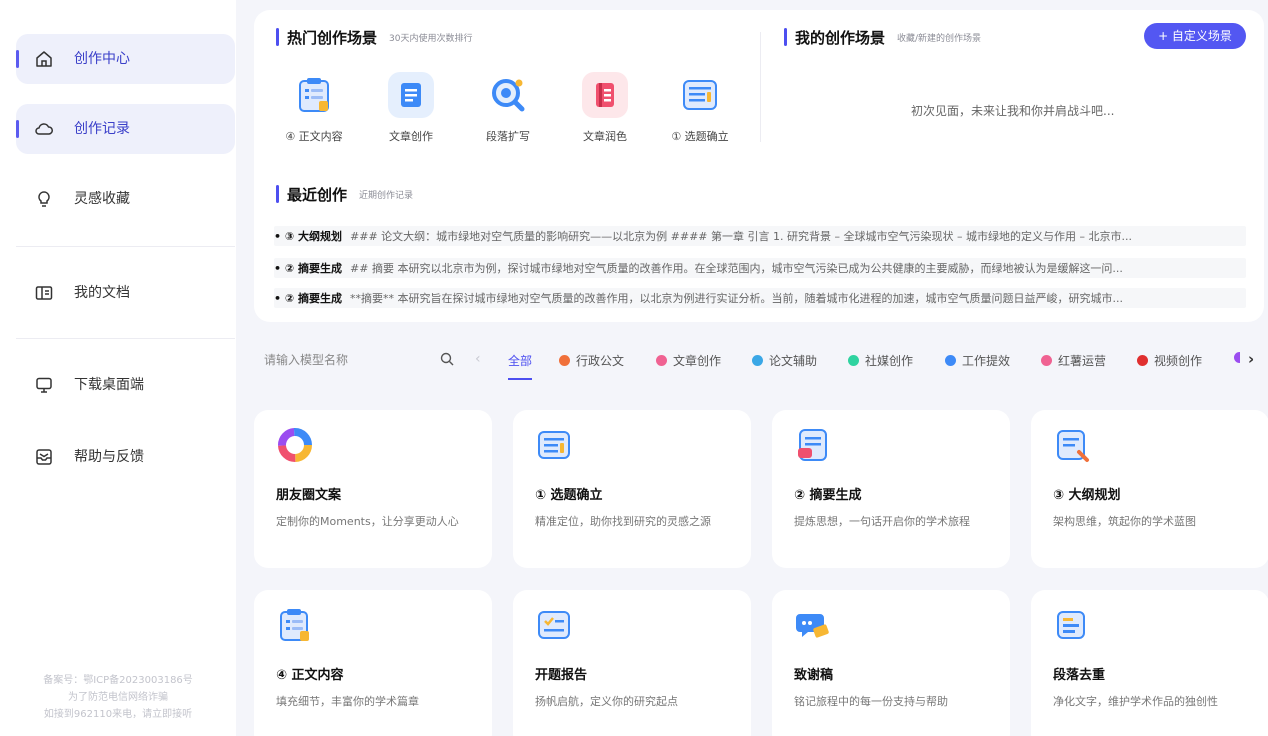  I want to click on category-label: 论文辅助, so click(793, 361).